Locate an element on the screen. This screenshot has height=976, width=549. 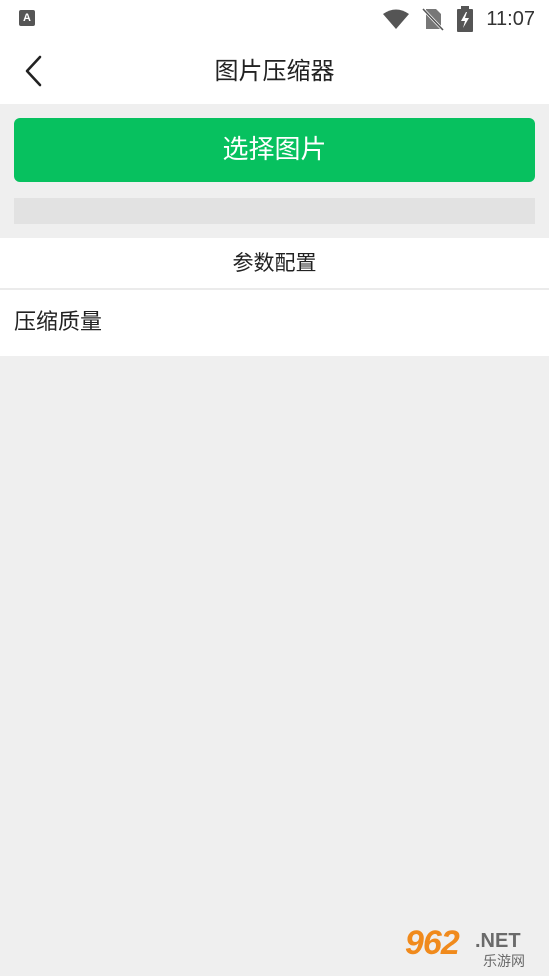
no-sim-icon is located at coordinates (433, 19).